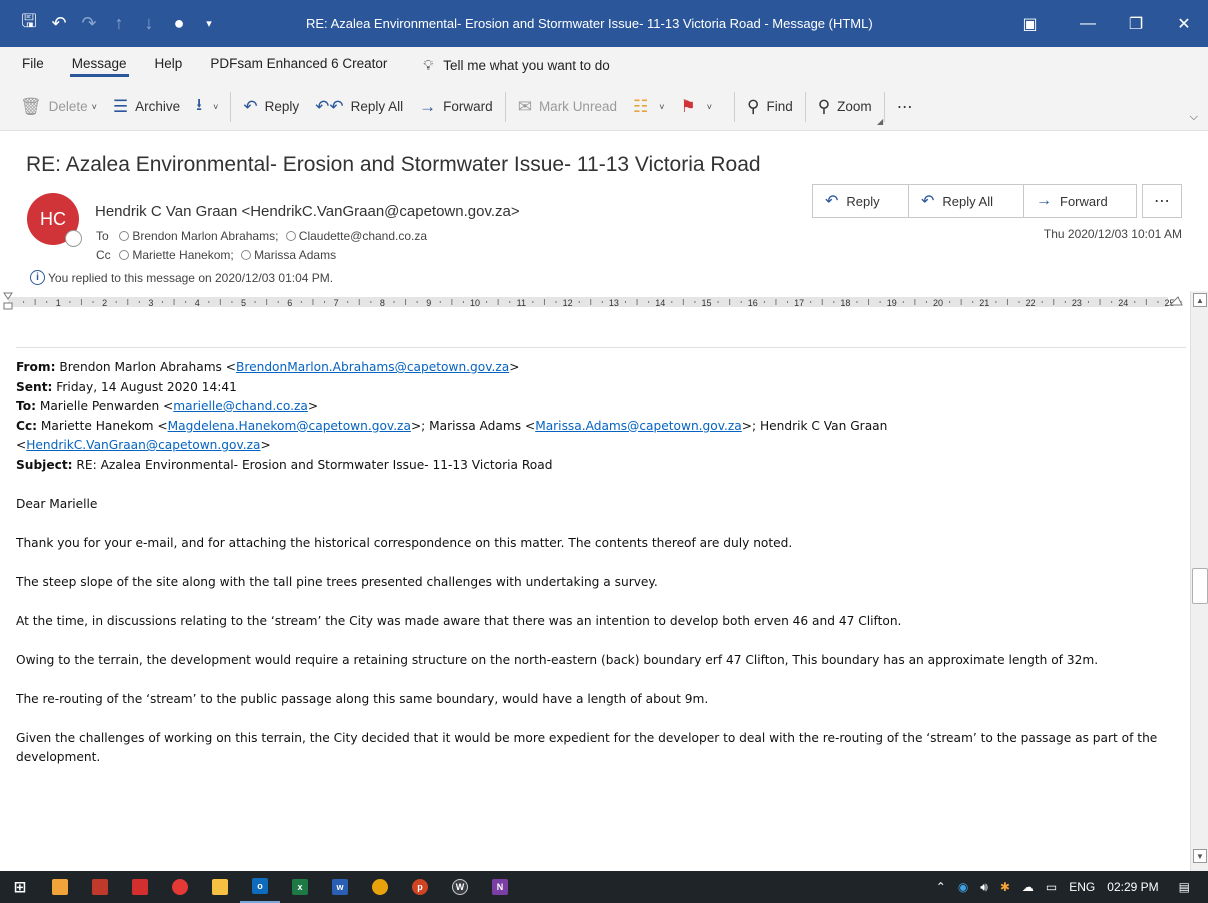 The height and width of the screenshot is (903, 1208). Describe the element at coordinates (179, 24) in the screenshot. I see `mark-read-icon: ●` at that location.